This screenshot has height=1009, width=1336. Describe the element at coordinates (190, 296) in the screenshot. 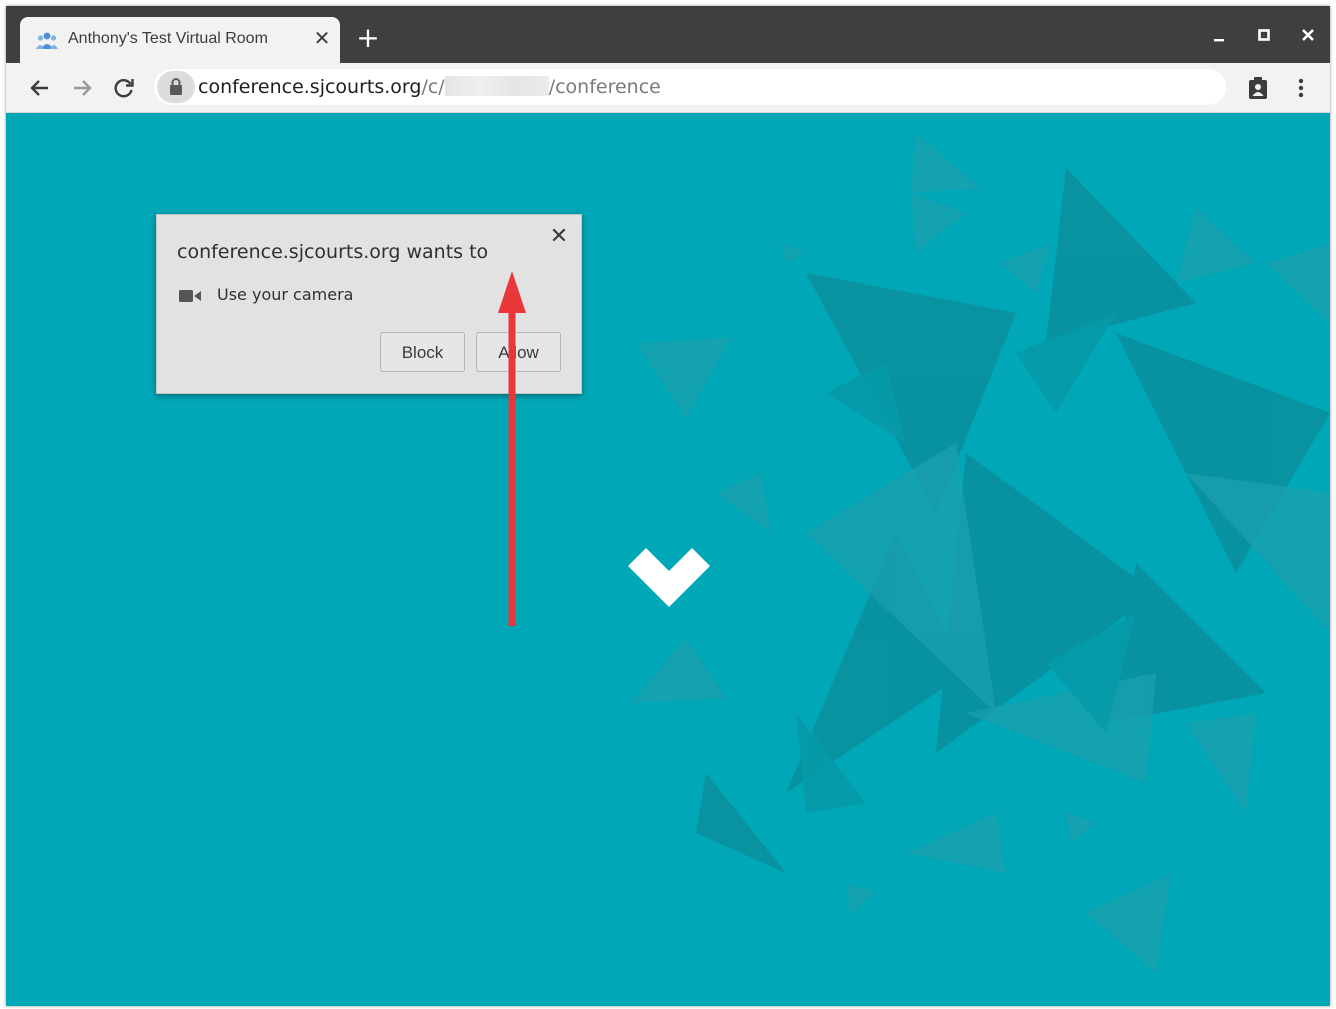

I see `video-camera-icon` at that location.